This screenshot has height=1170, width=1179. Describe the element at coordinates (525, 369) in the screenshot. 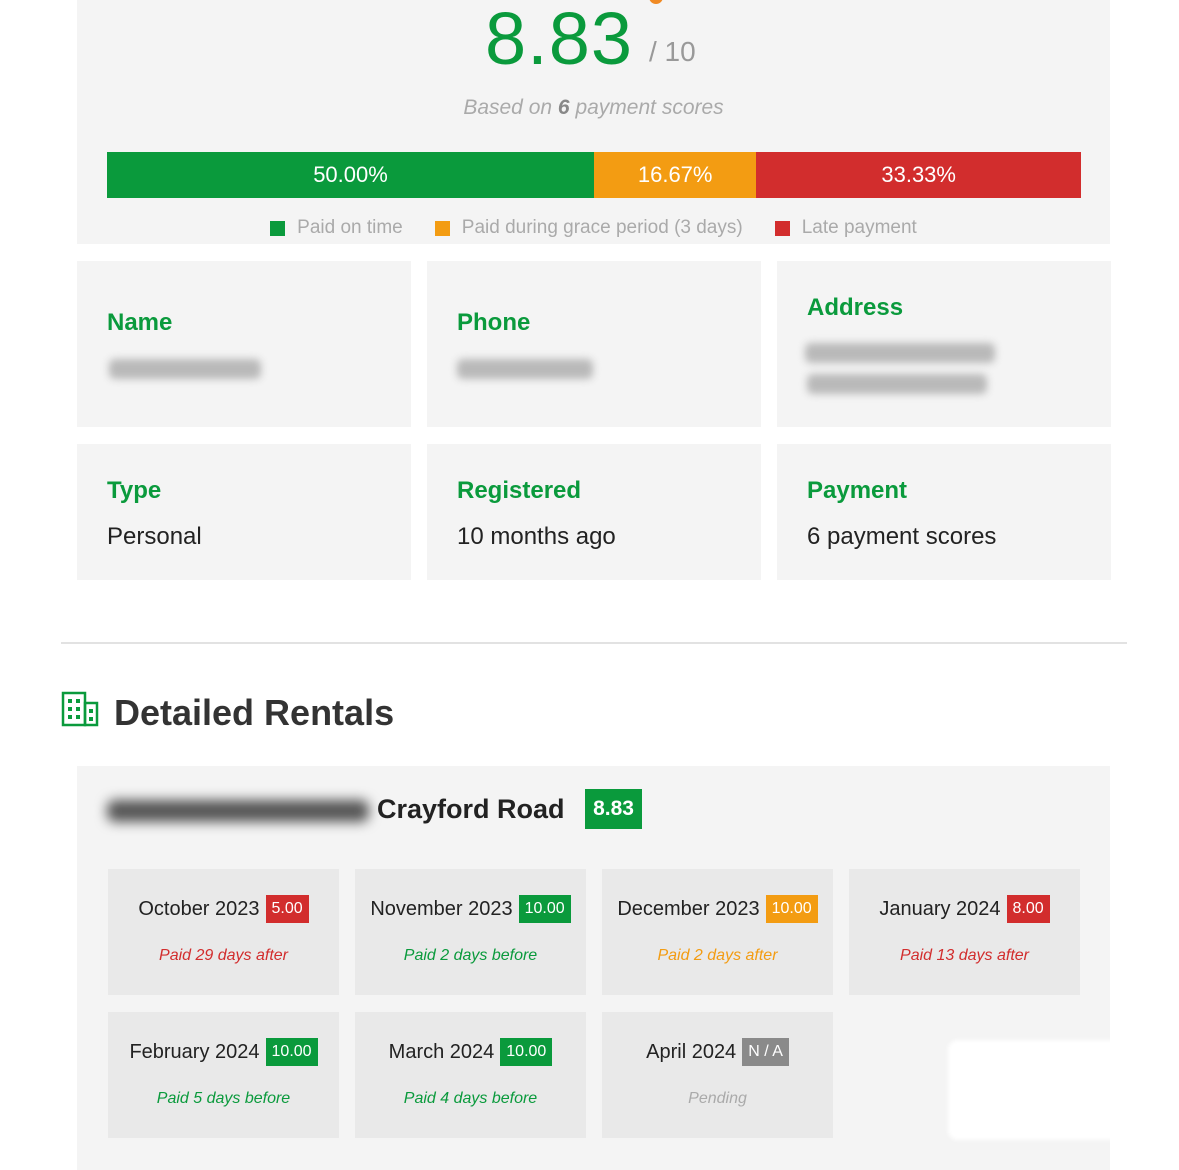

I see `phone-value-redacted` at that location.